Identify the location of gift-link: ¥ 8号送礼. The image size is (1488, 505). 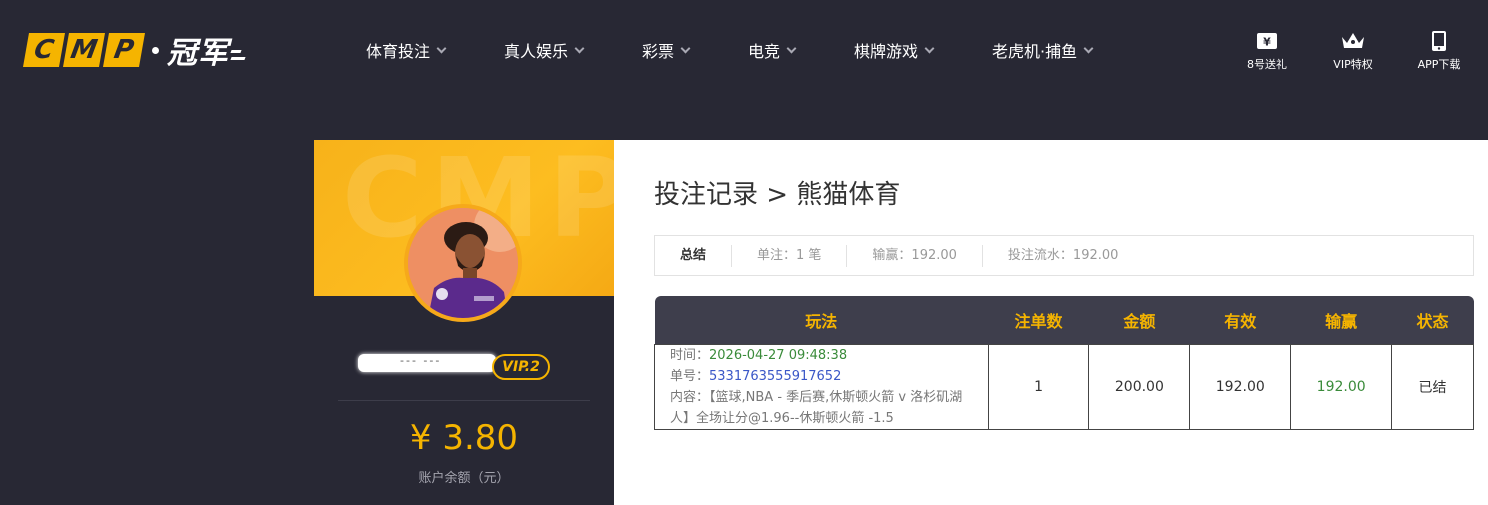
(1267, 51).